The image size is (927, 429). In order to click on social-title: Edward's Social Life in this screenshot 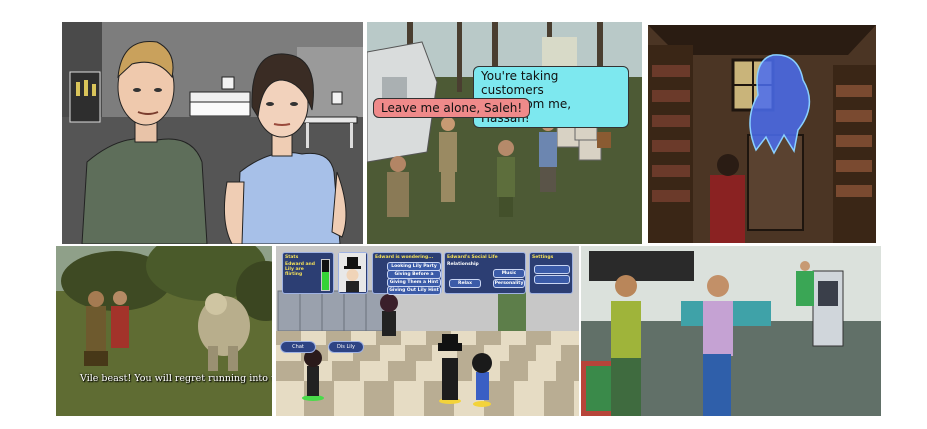, I will do `click(472, 257)`.